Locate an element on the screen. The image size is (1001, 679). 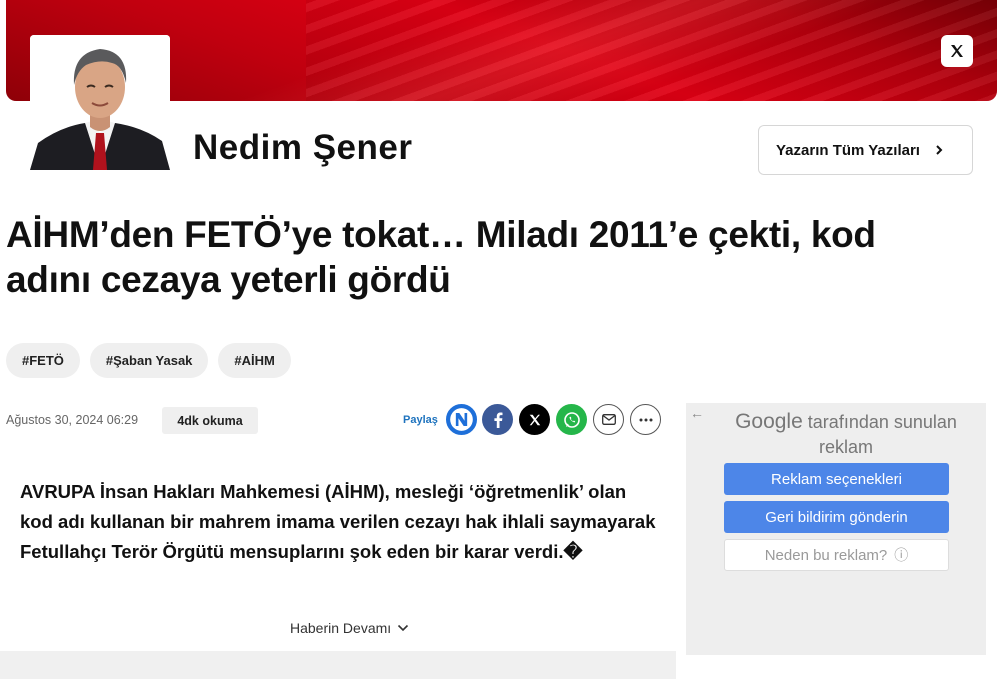
facebook-icon is located at coordinates (497, 420).